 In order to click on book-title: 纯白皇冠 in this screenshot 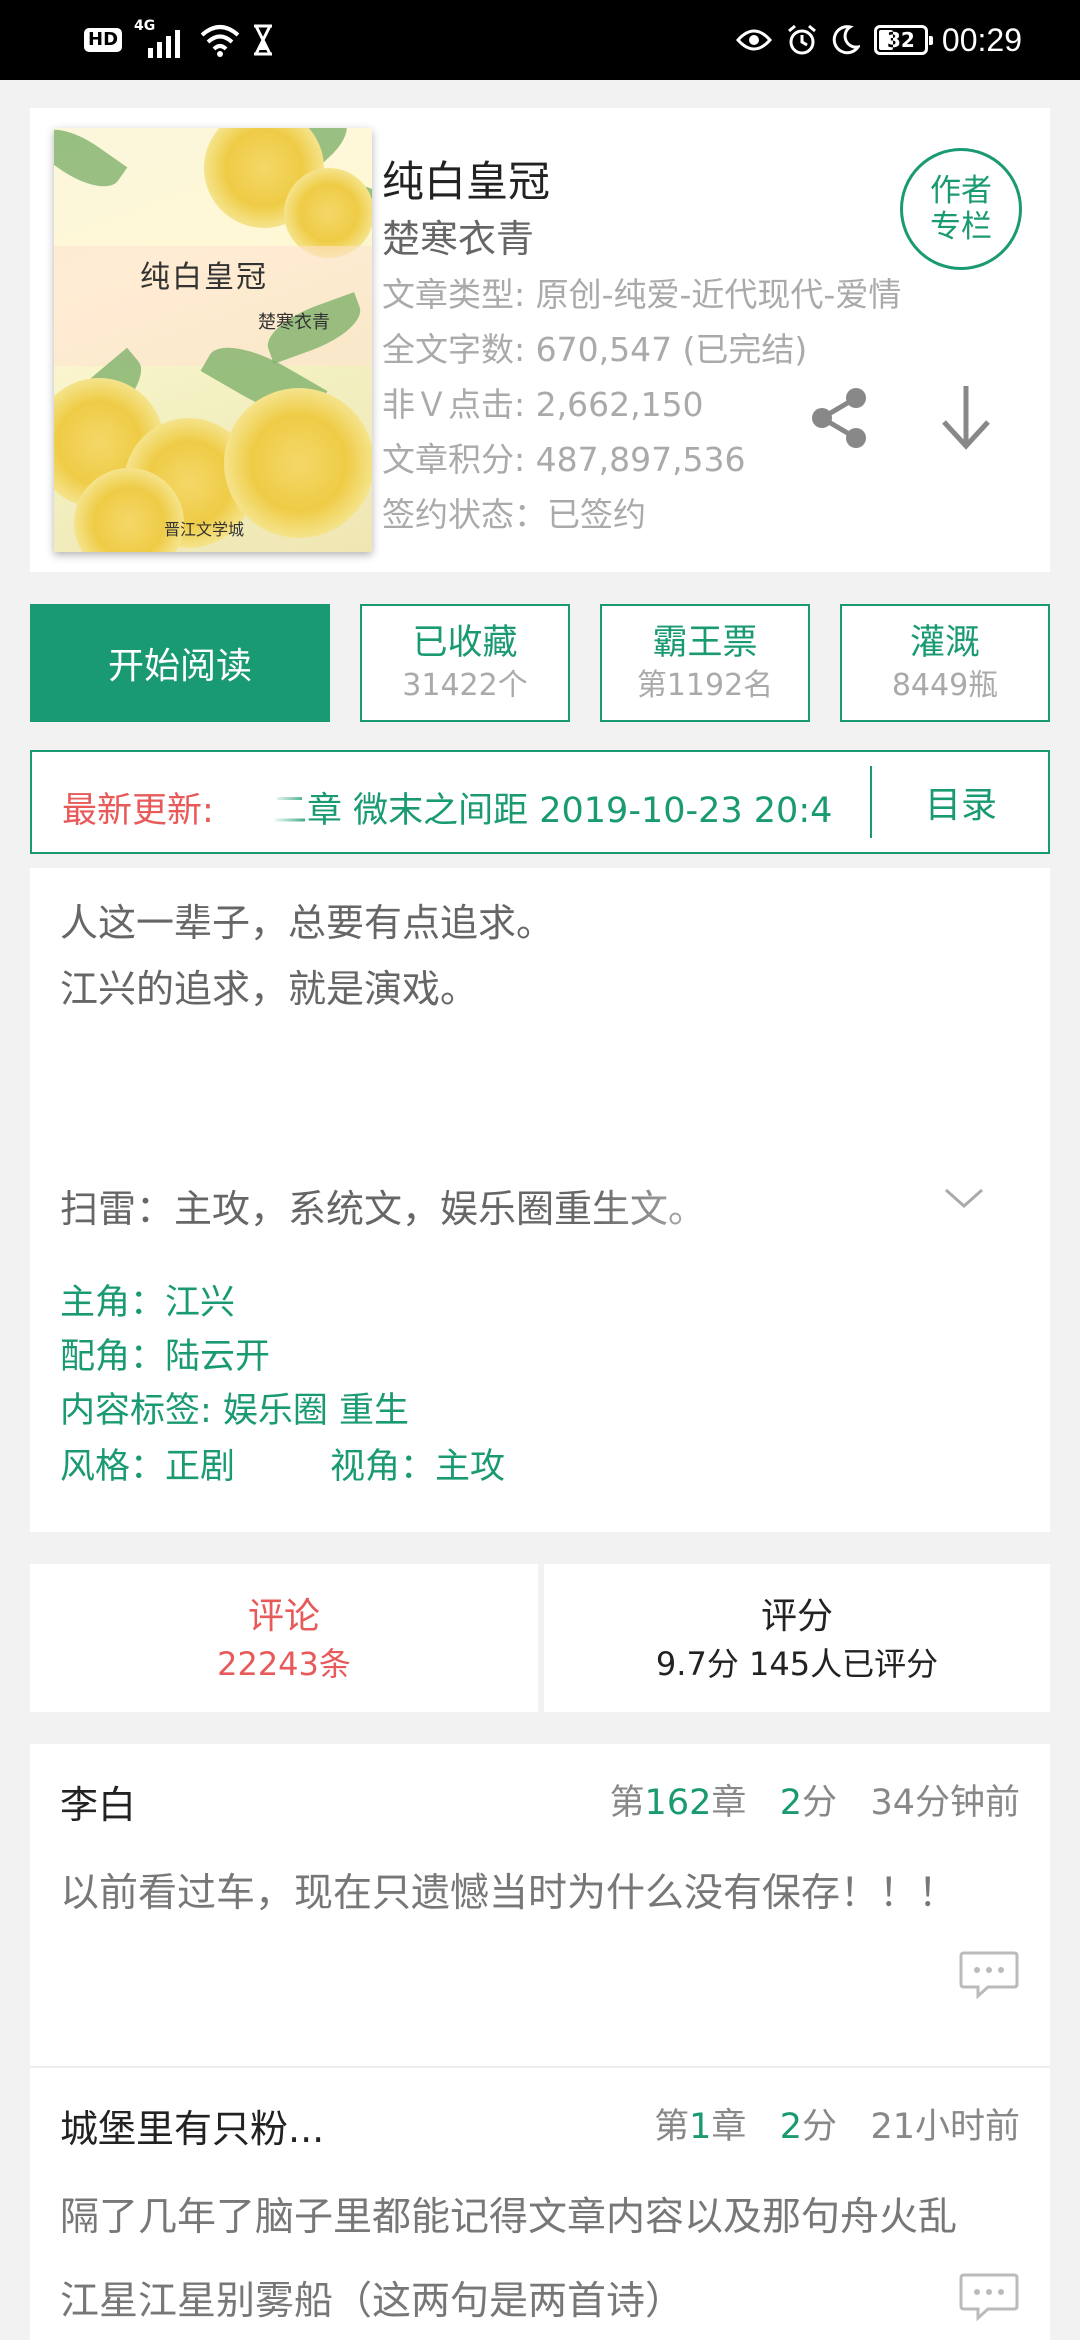, I will do `click(466, 181)`.